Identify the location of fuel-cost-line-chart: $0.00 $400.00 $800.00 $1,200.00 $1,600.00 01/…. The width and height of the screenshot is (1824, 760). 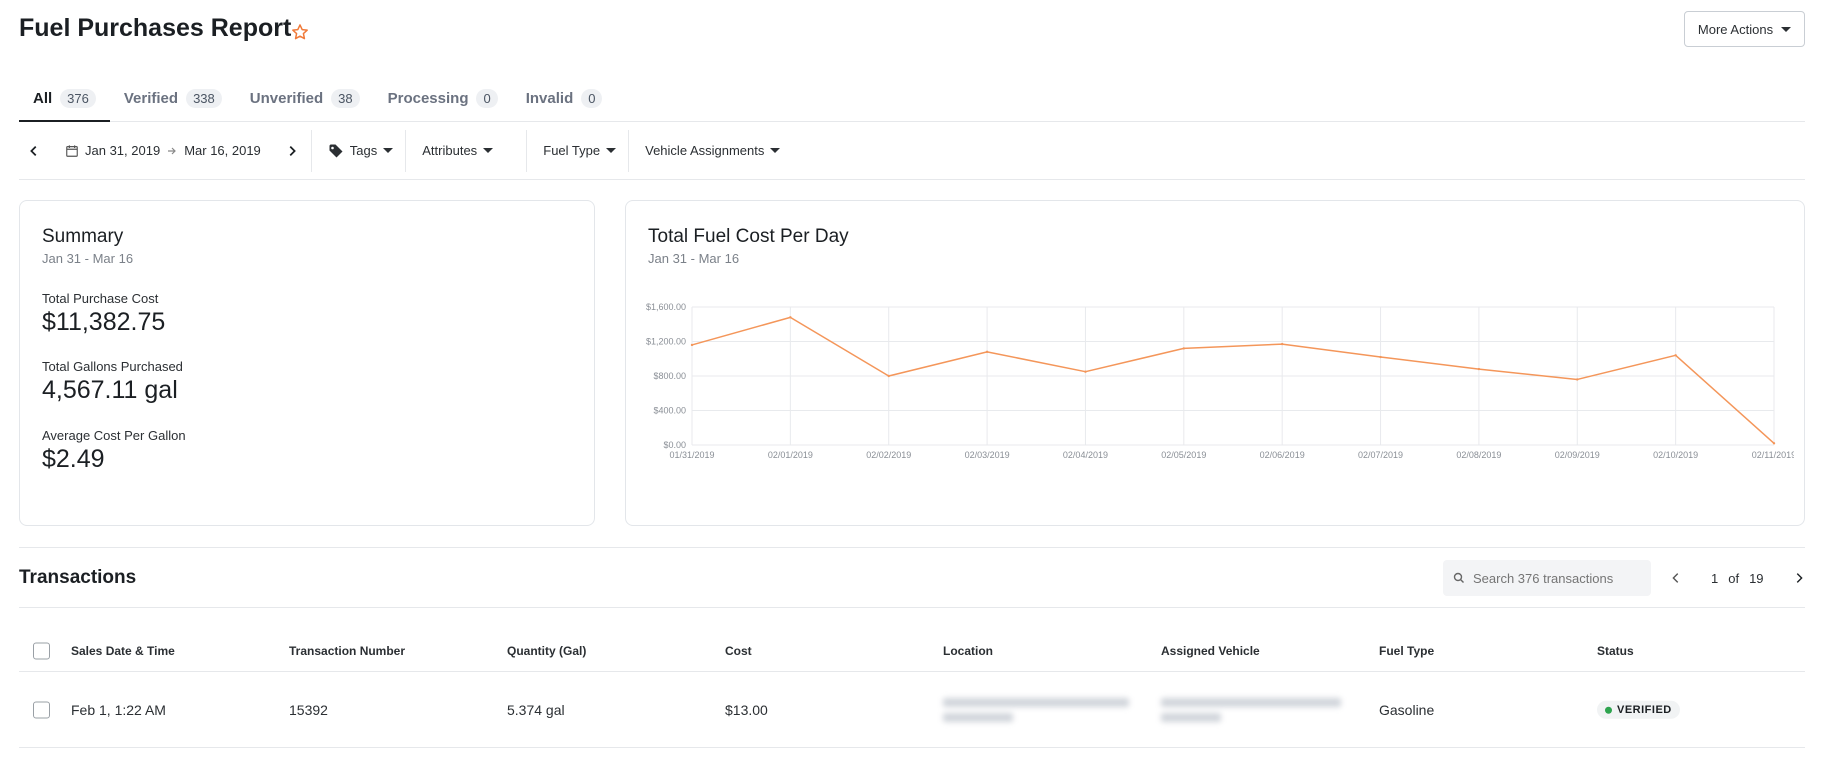
(1220, 381).